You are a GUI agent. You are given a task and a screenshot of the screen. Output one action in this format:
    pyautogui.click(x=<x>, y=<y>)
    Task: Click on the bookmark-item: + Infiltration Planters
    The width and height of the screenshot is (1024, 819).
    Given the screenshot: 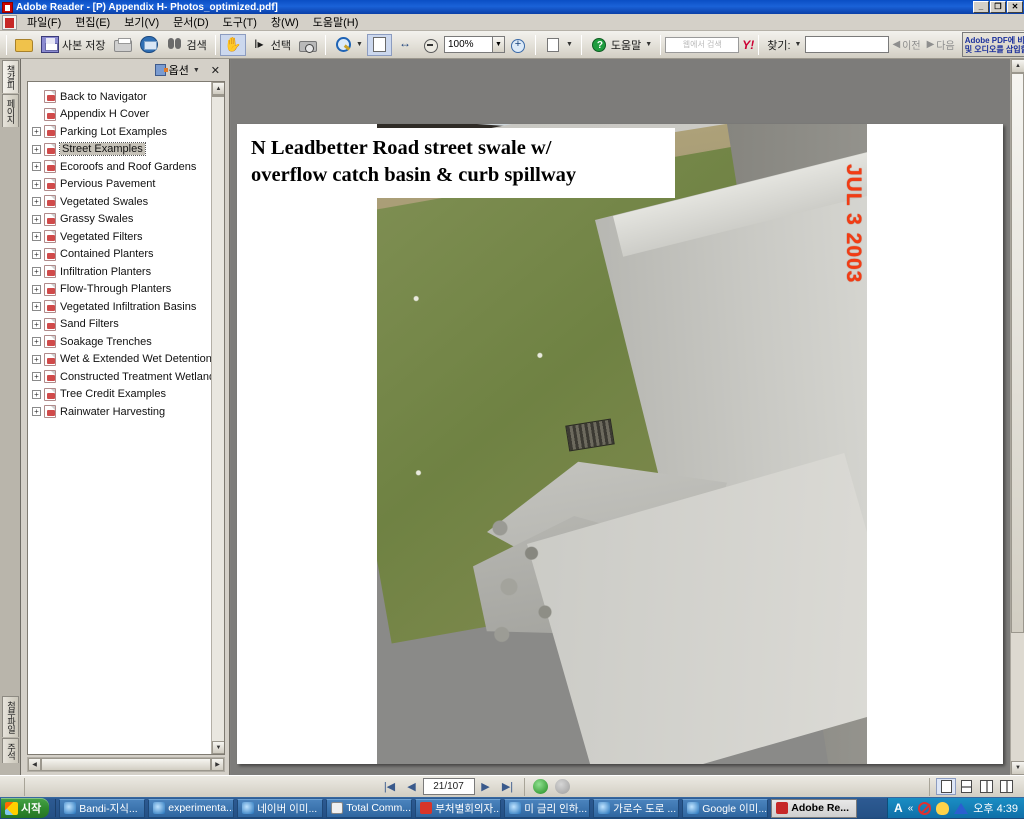 What is the action you would take?
    pyautogui.click(x=121, y=272)
    